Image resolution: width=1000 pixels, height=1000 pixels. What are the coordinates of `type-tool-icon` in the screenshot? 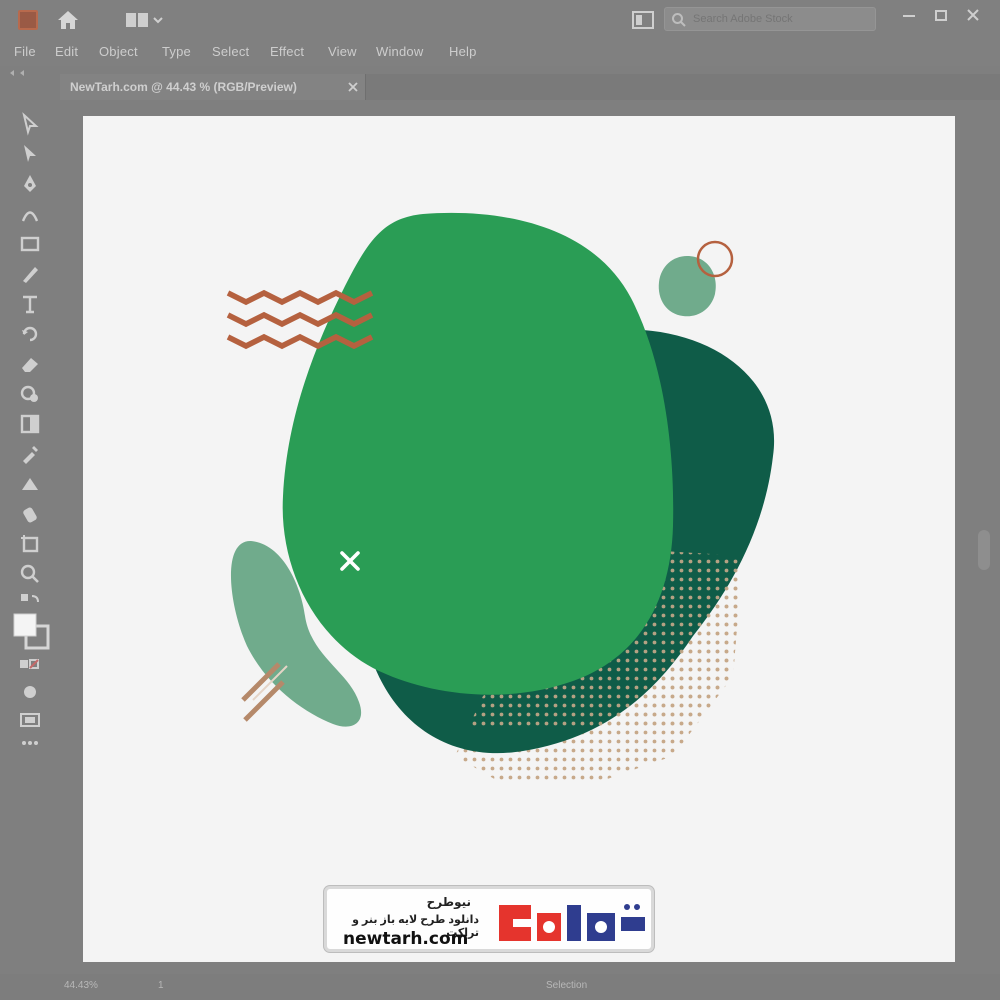 It's located at (30, 304).